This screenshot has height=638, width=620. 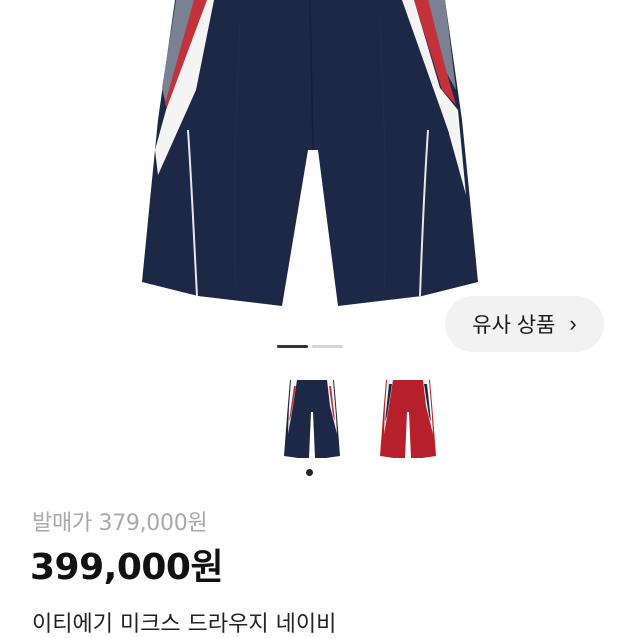 I want to click on similar-products-button: 유사 상품 ›, so click(x=524, y=324).